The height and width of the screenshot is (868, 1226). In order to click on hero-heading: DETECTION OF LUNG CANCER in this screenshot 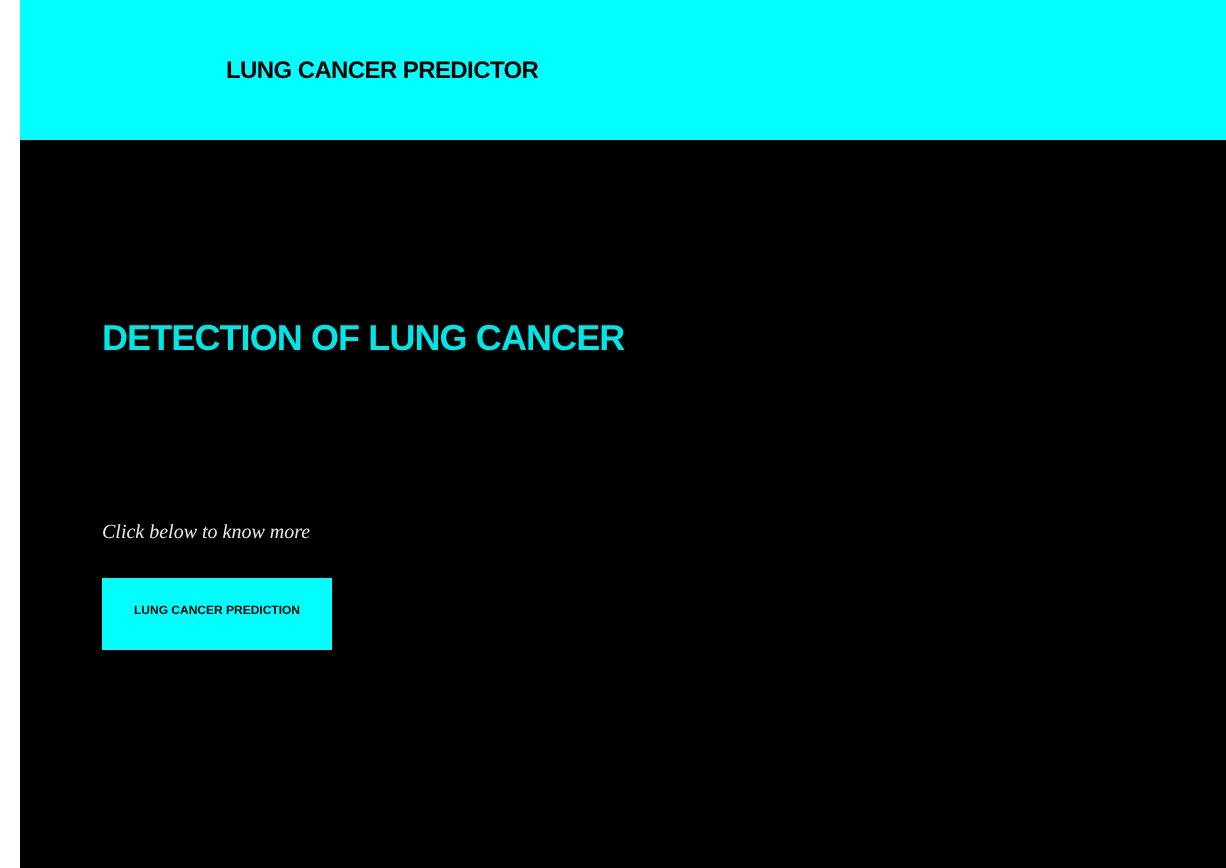, I will do `click(363, 338)`.